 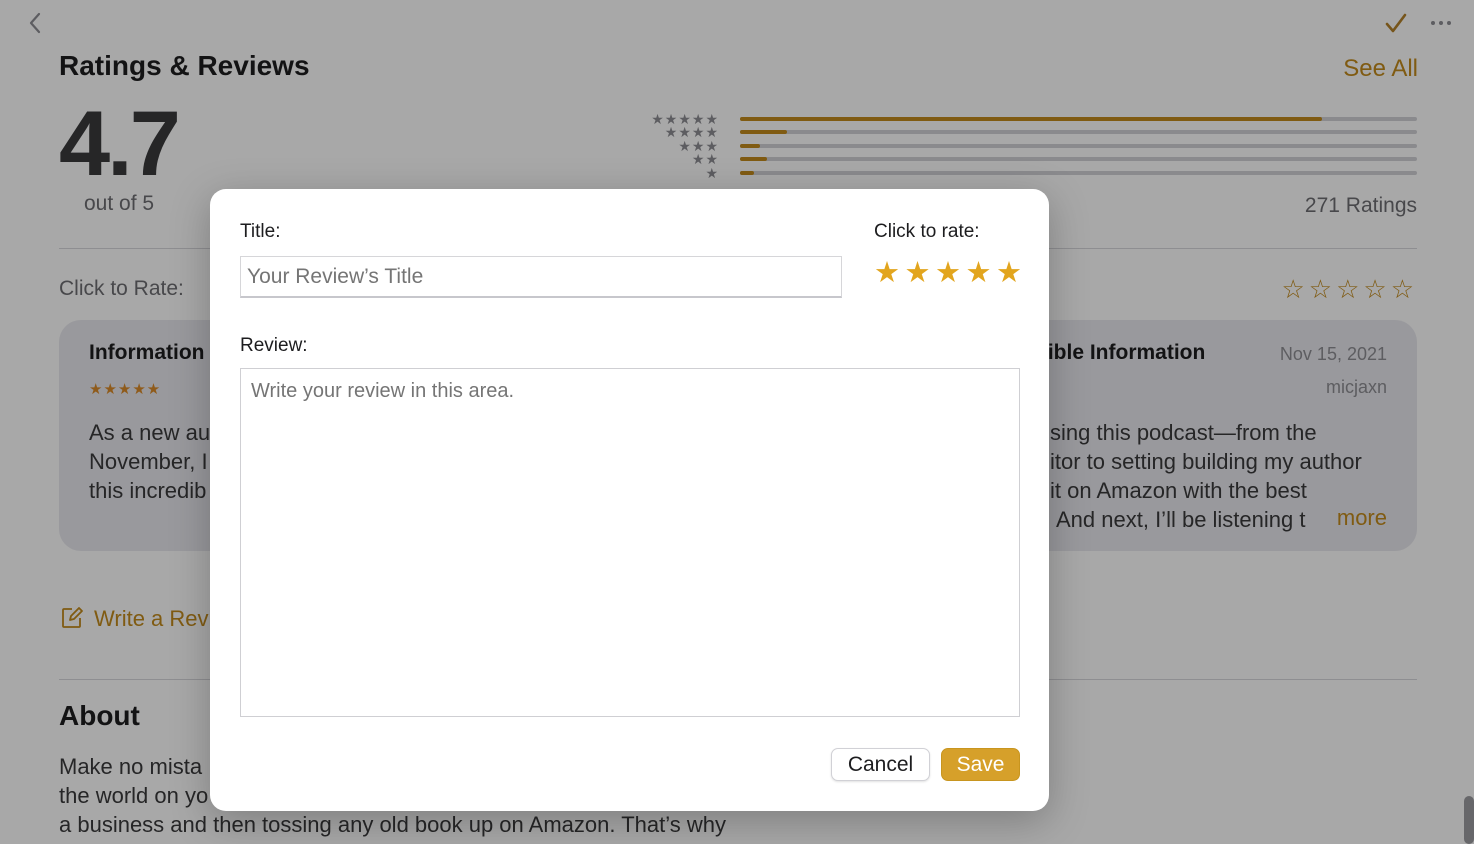 I want to click on star-rating: ★ ★ ★ ★ ★, so click(x=950, y=276).